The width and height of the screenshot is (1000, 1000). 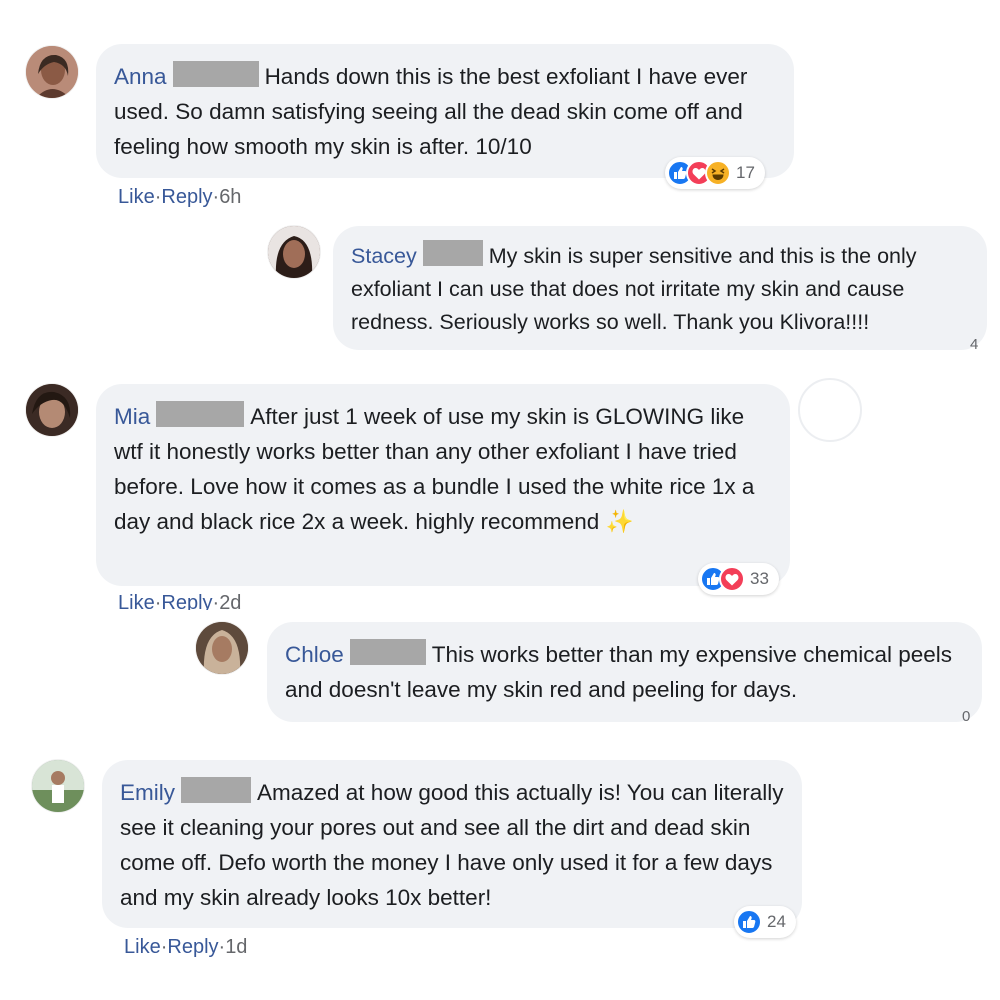 I want to click on avatar-mia, so click(x=52, y=410).